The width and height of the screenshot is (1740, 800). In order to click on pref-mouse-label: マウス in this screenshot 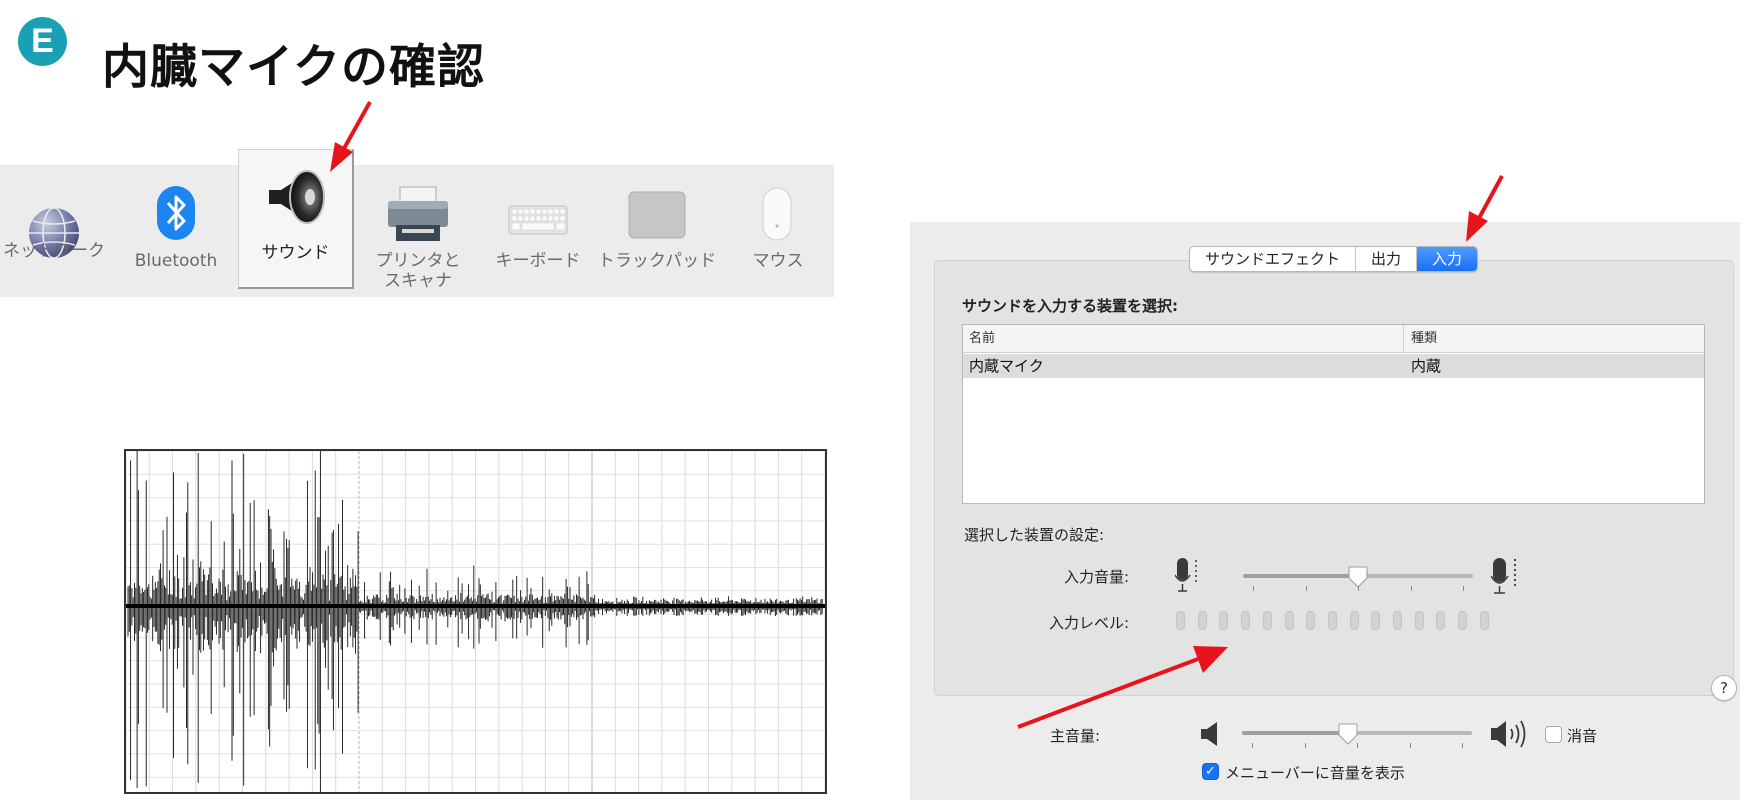, I will do `click(778, 261)`.